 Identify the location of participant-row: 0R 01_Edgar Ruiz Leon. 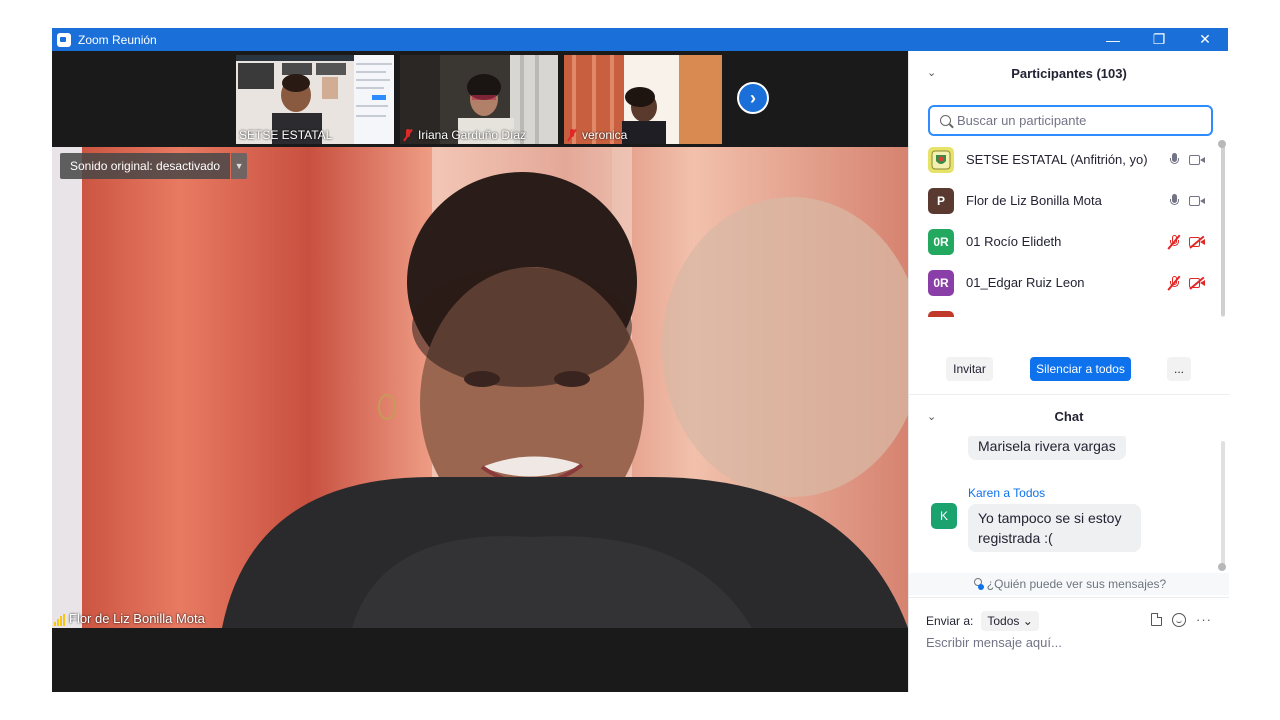
(1064, 282).